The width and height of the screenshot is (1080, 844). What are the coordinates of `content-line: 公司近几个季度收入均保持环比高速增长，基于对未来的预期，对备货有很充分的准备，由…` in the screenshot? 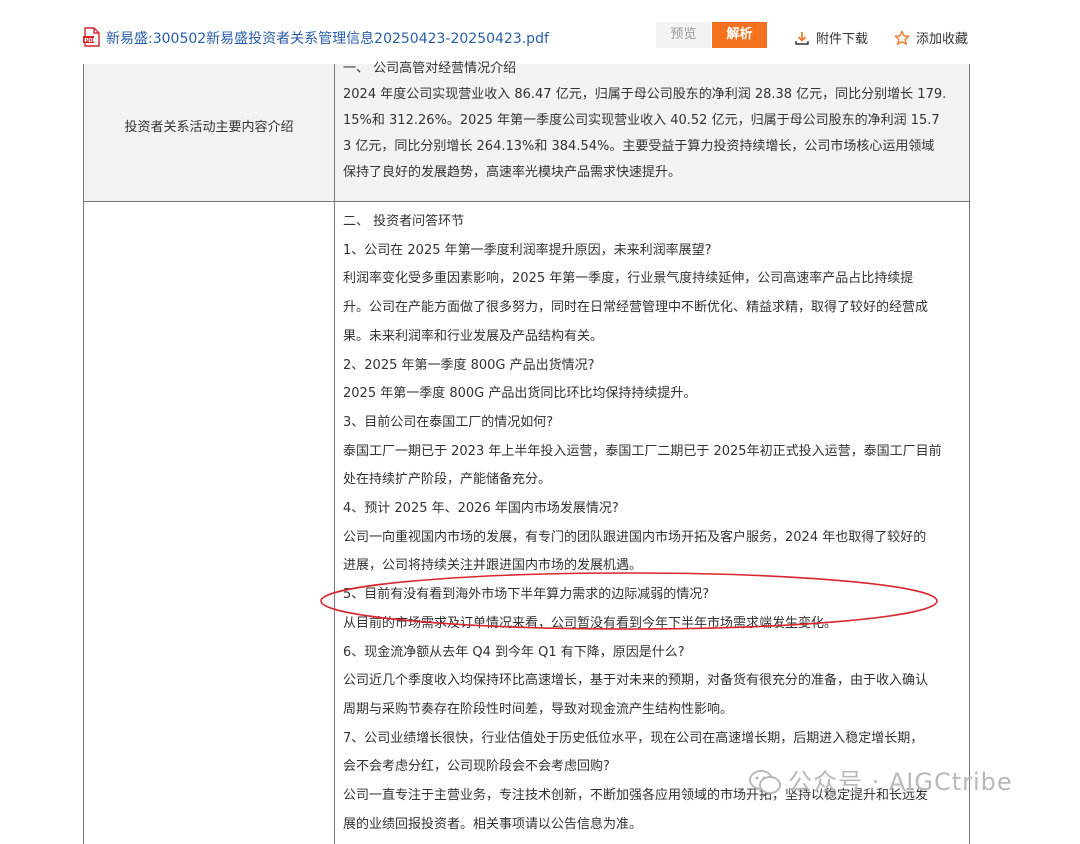 It's located at (636, 681).